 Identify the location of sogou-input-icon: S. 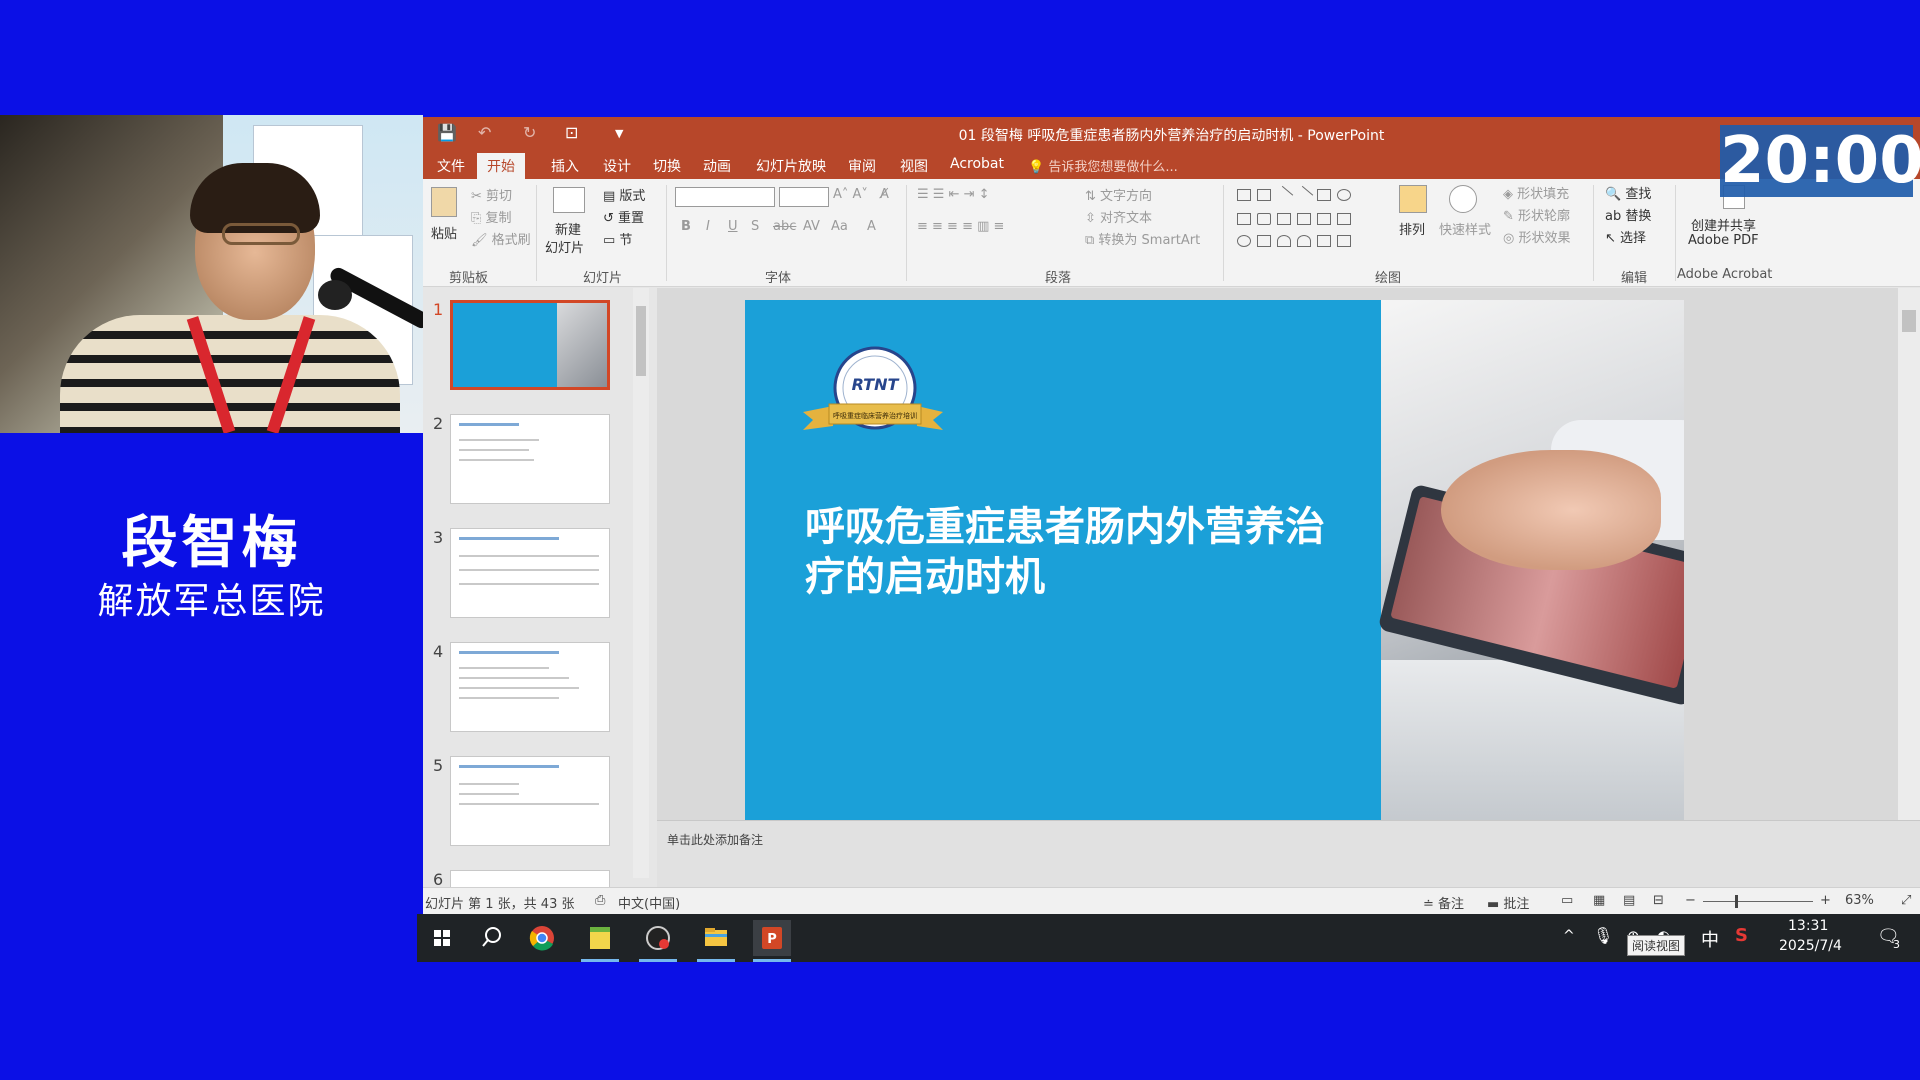
(1741, 935).